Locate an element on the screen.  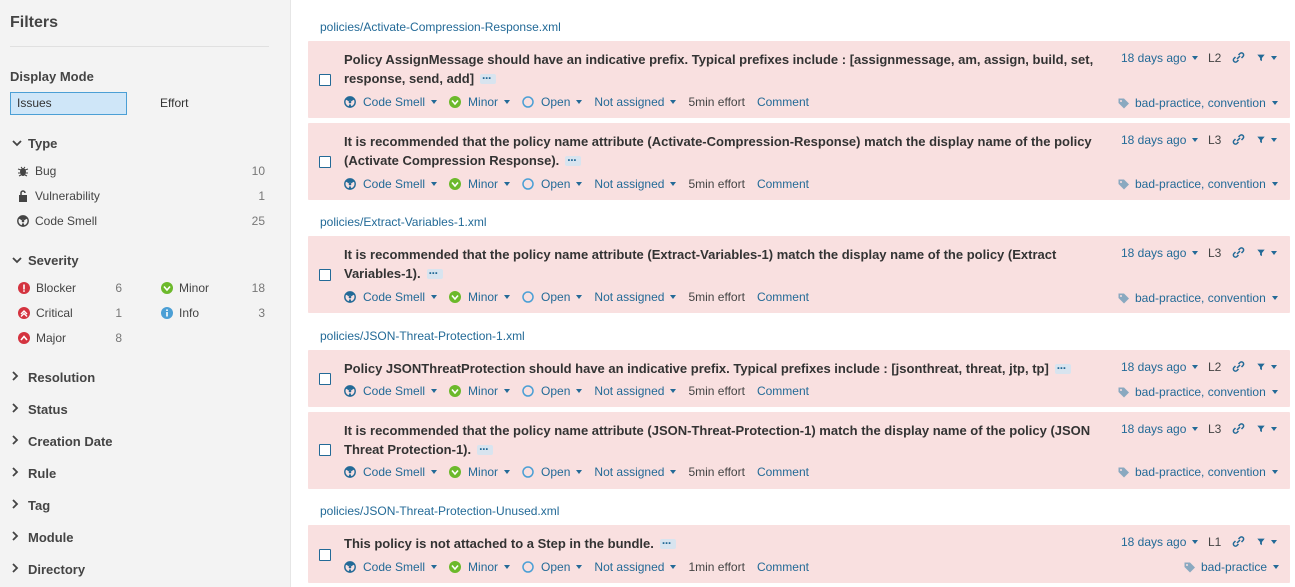
facet-type-vulnerability: Vulnerability is located at coordinates (58, 196).